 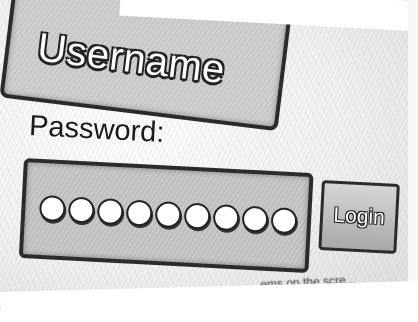 I want to click on password-label: Password:, so click(x=97, y=130).